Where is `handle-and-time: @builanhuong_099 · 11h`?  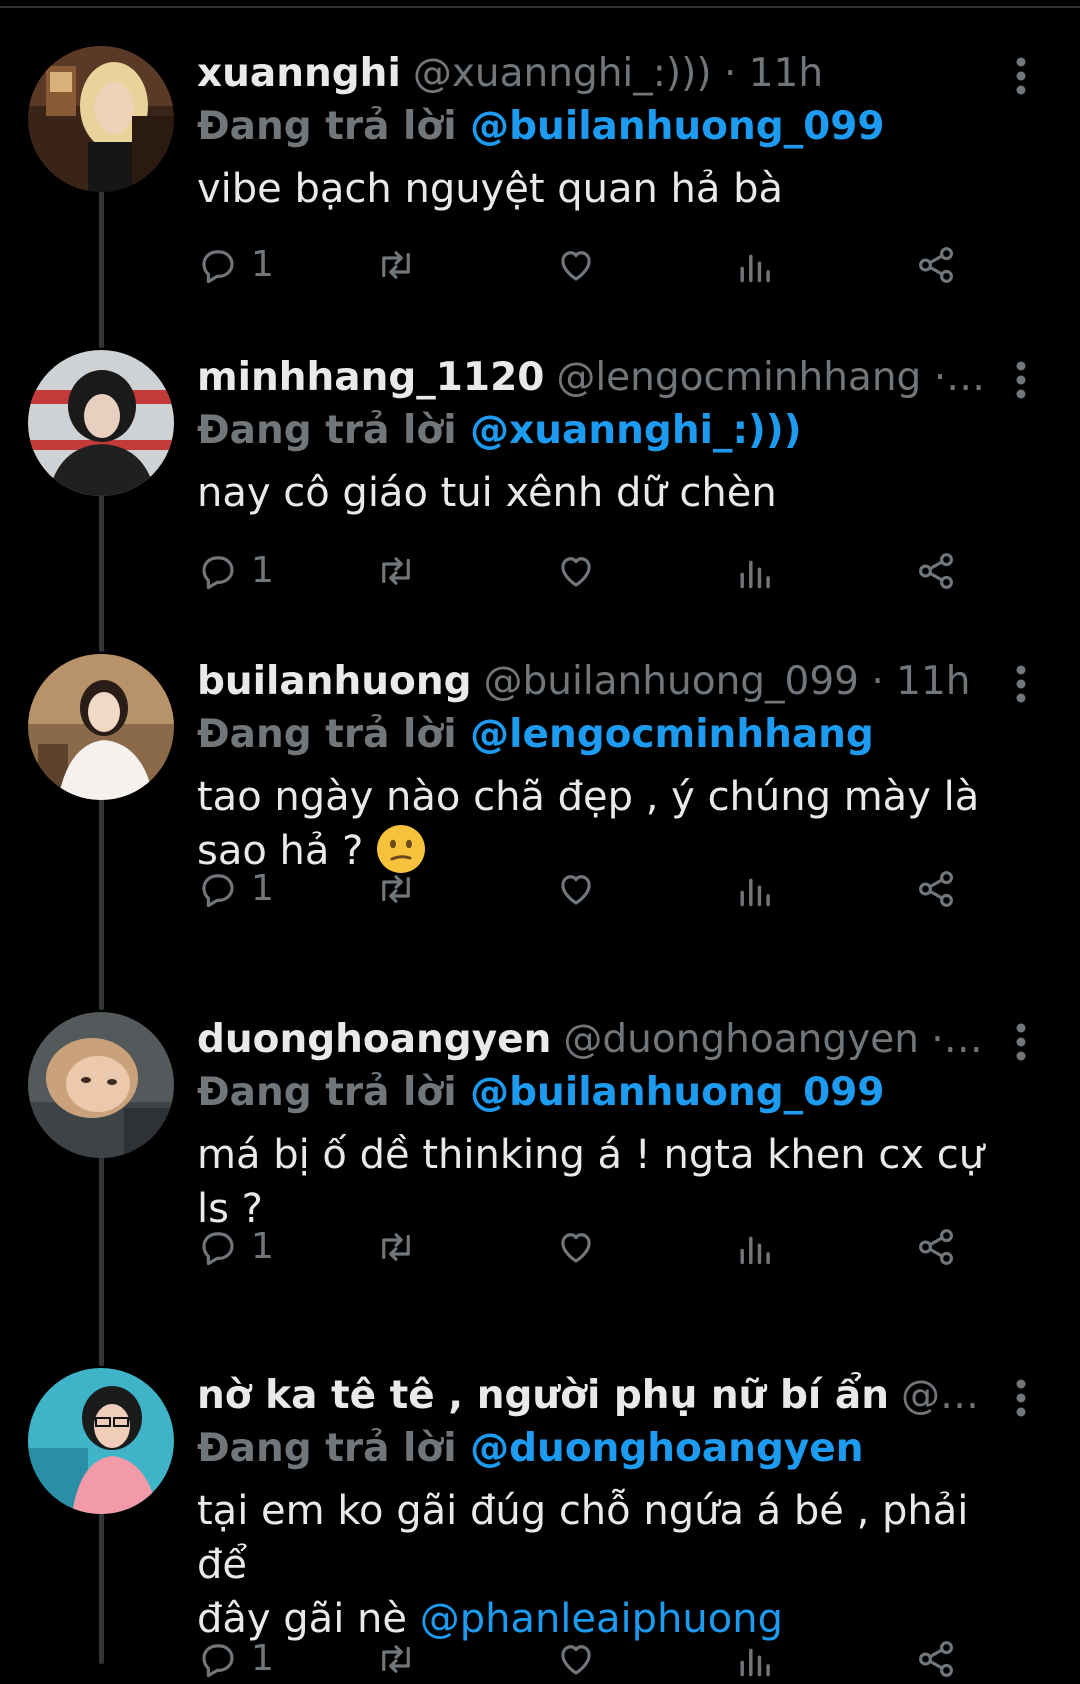
handle-and-time: @builanhuong_099 · 11h is located at coordinates (727, 681).